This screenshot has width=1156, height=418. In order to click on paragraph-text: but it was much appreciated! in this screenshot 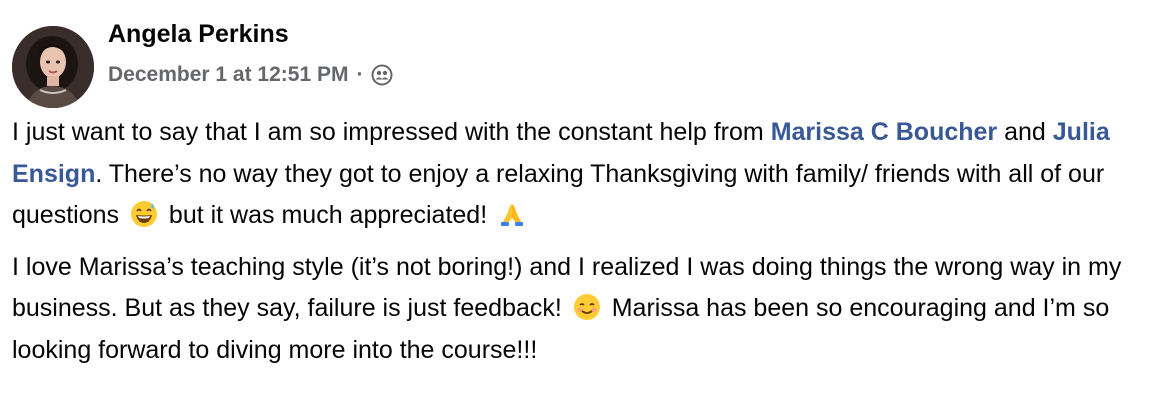, I will do `click(328, 215)`.